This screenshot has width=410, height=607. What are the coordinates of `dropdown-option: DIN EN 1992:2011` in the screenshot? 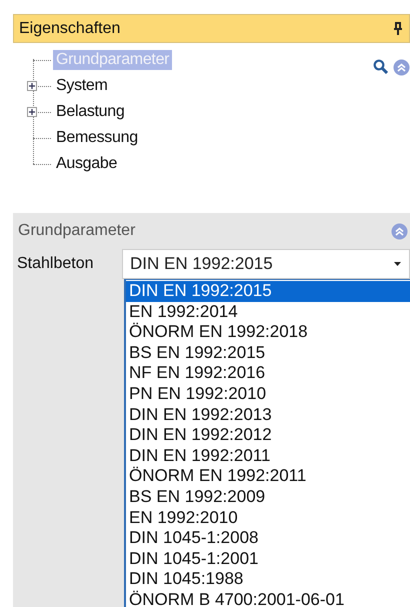 It's located at (268, 456).